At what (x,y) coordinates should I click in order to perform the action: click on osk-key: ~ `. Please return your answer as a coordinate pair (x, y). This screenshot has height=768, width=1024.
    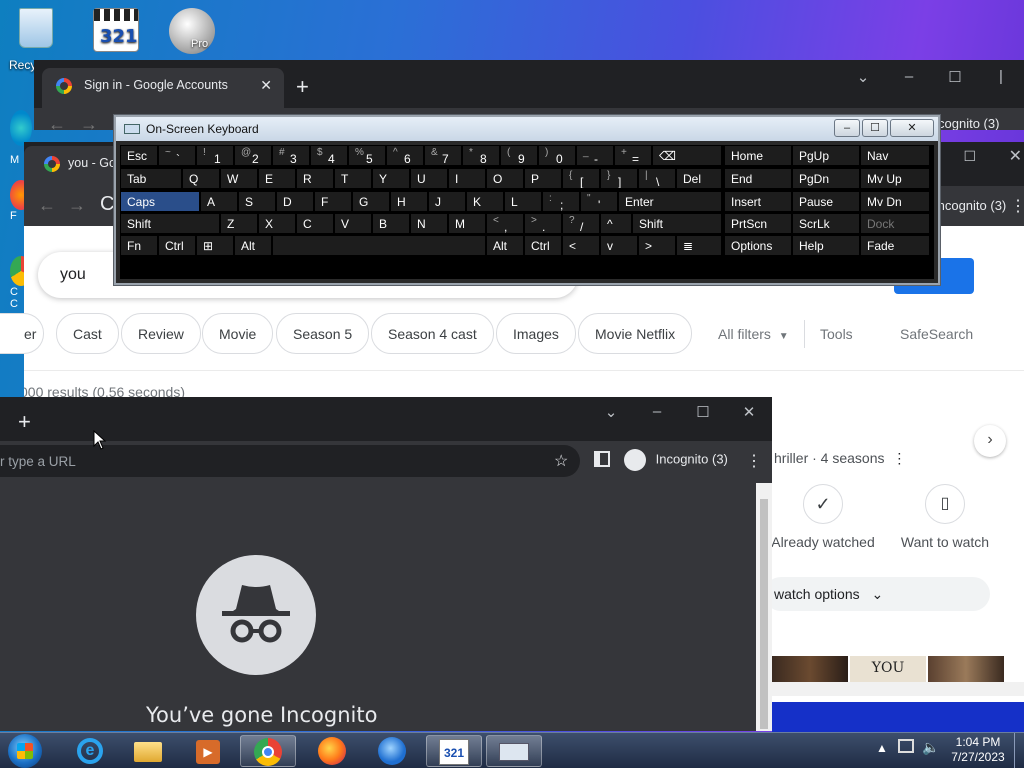
    Looking at the image, I should click on (177, 155).